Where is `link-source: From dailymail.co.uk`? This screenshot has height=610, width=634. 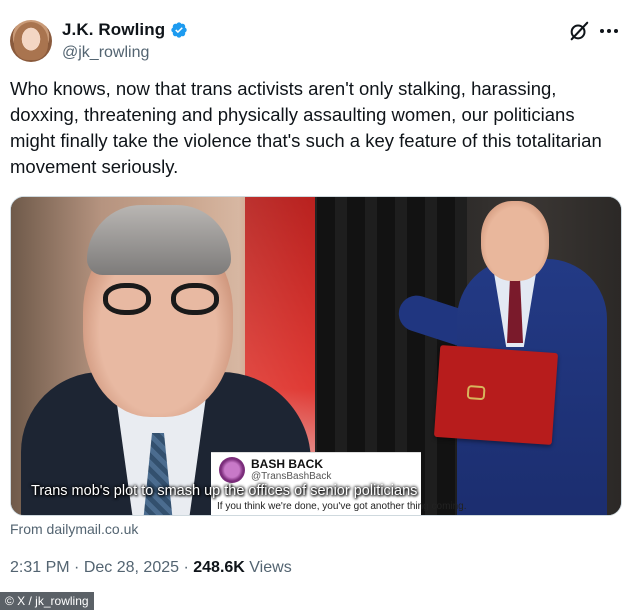 link-source: From dailymail.co.uk is located at coordinates (74, 529).